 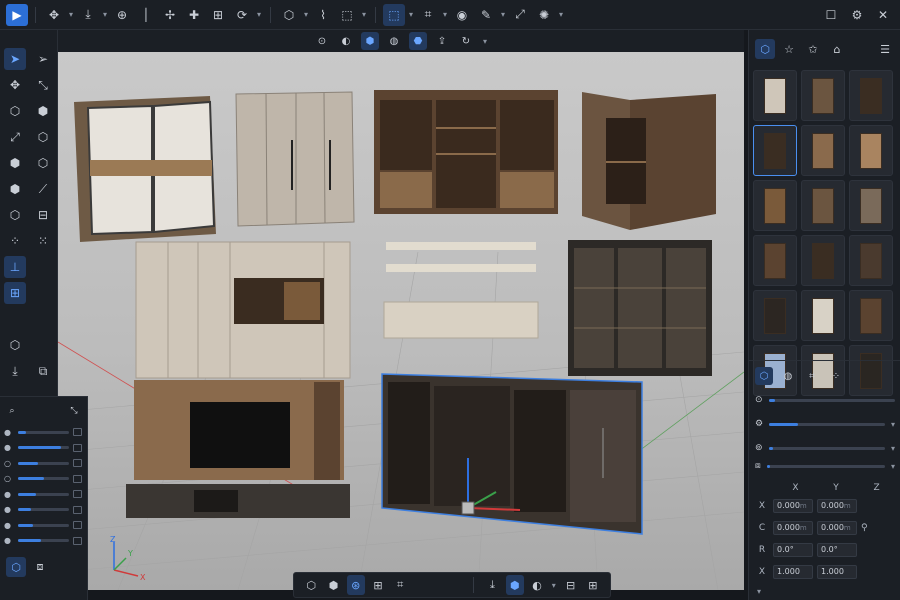 What do you see at coordinates (640, 308) in the screenshot?
I see `glass-display-cabinet` at bounding box center [640, 308].